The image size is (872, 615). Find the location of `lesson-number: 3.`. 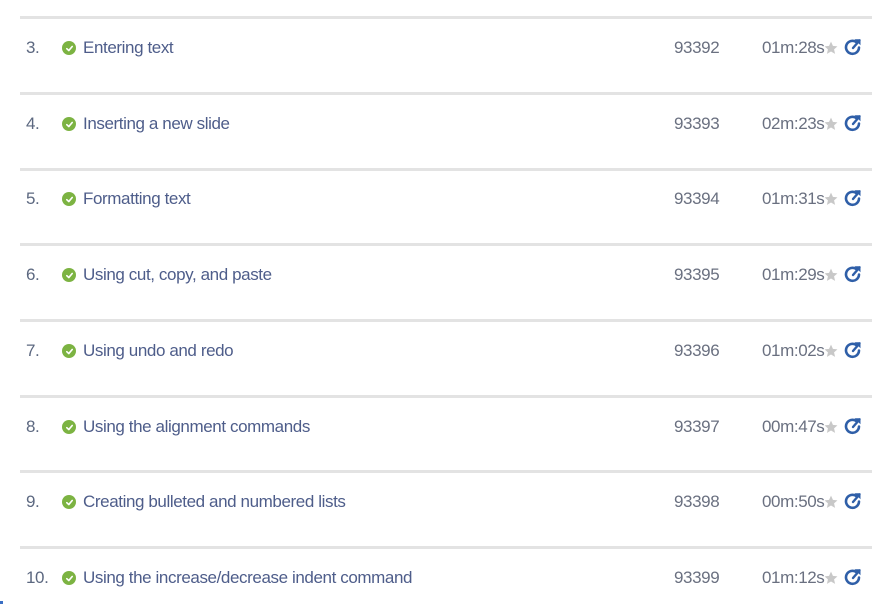

lesson-number: 3. is located at coordinates (33, 47).